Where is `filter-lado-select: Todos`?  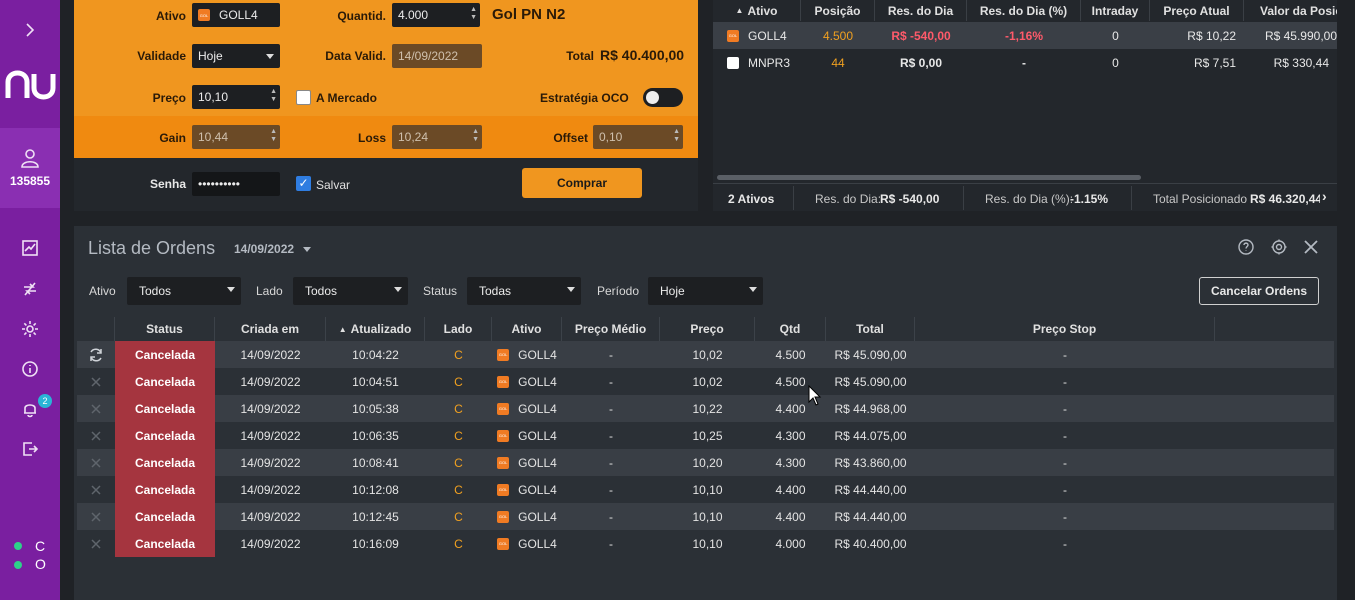 filter-lado-select: Todos is located at coordinates (350, 291).